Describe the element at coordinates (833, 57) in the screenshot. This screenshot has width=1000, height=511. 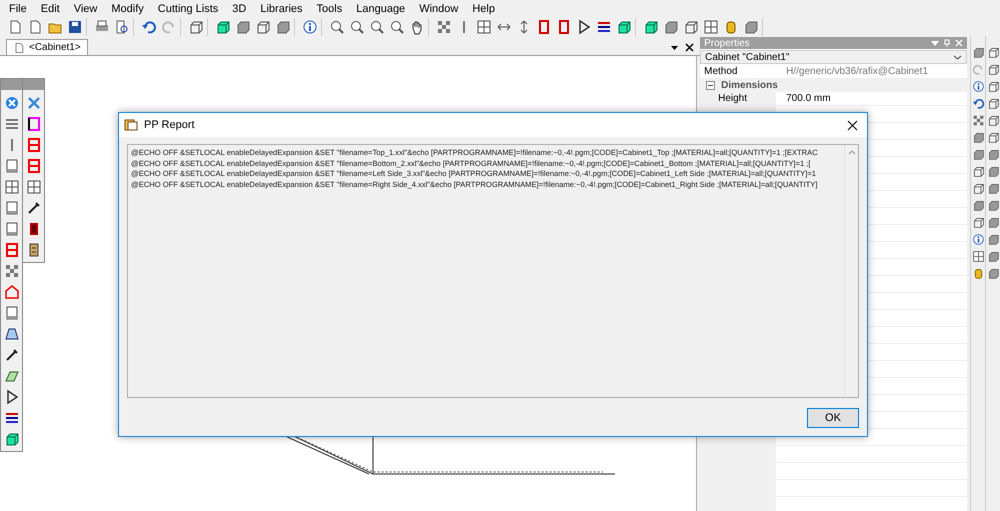
I see `object-dropdown: Cabinet "Cabinet1"` at that location.